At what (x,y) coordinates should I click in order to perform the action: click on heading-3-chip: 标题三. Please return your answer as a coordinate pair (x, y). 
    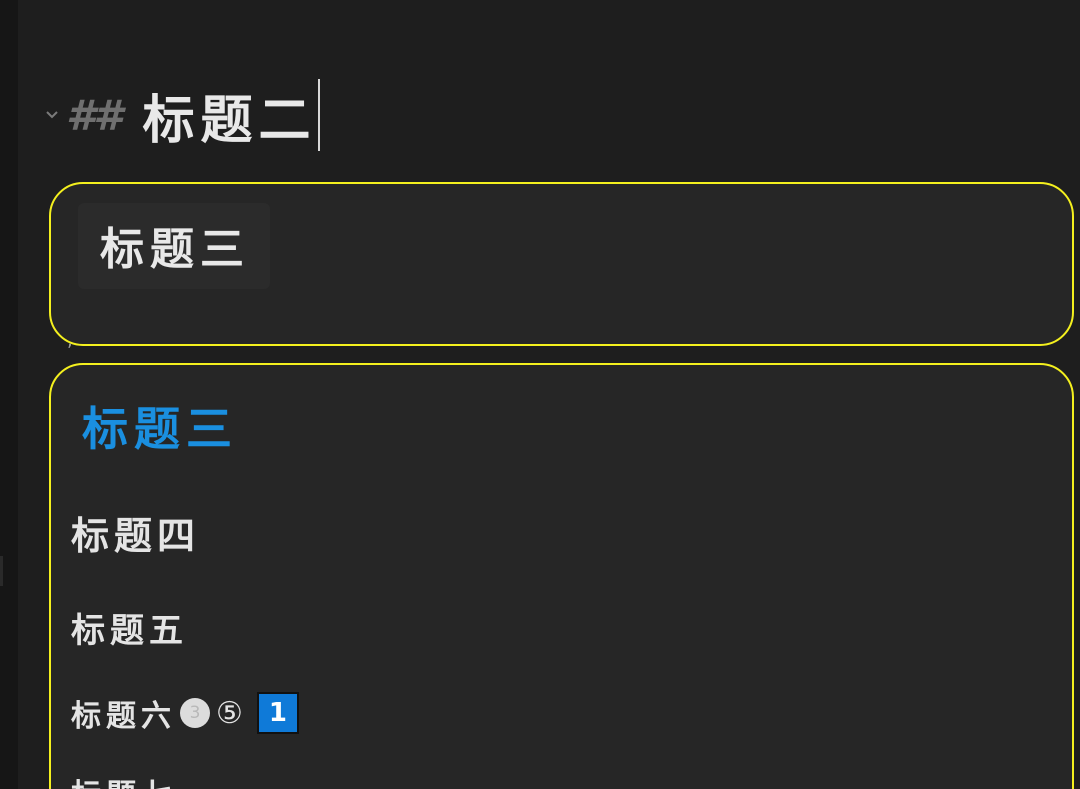
    Looking at the image, I should click on (174, 246).